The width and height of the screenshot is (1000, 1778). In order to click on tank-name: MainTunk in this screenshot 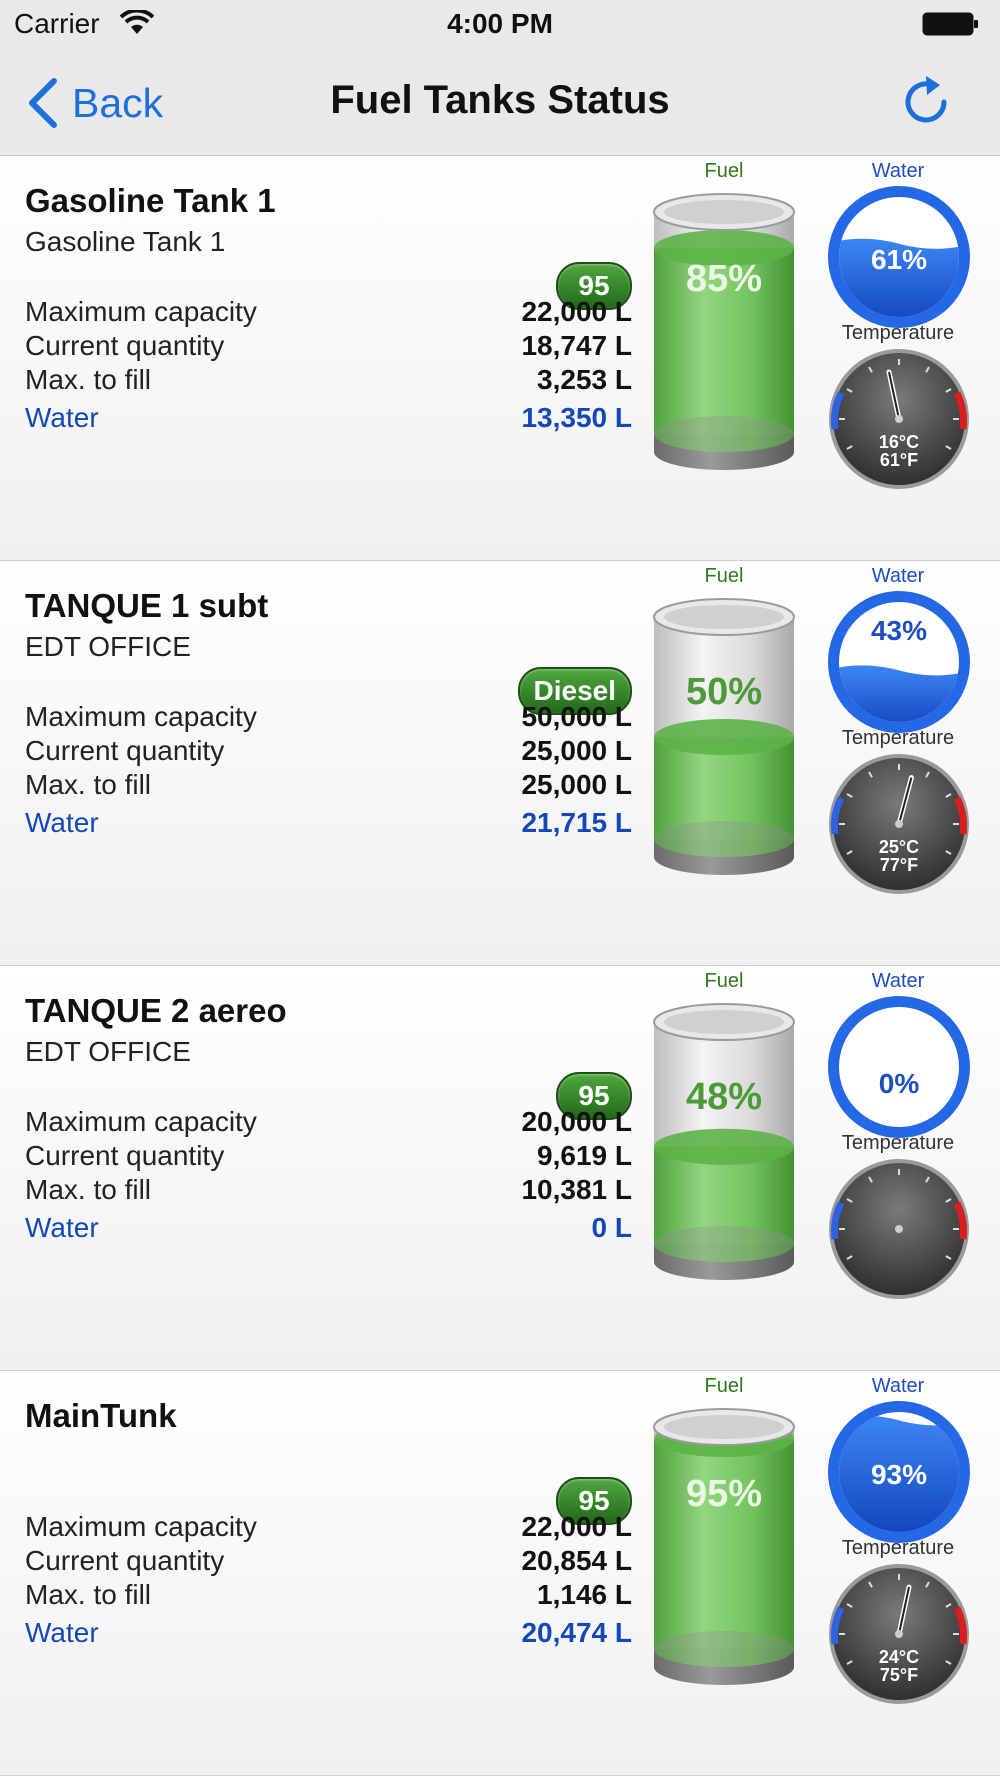, I will do `click(101, 1415)`.